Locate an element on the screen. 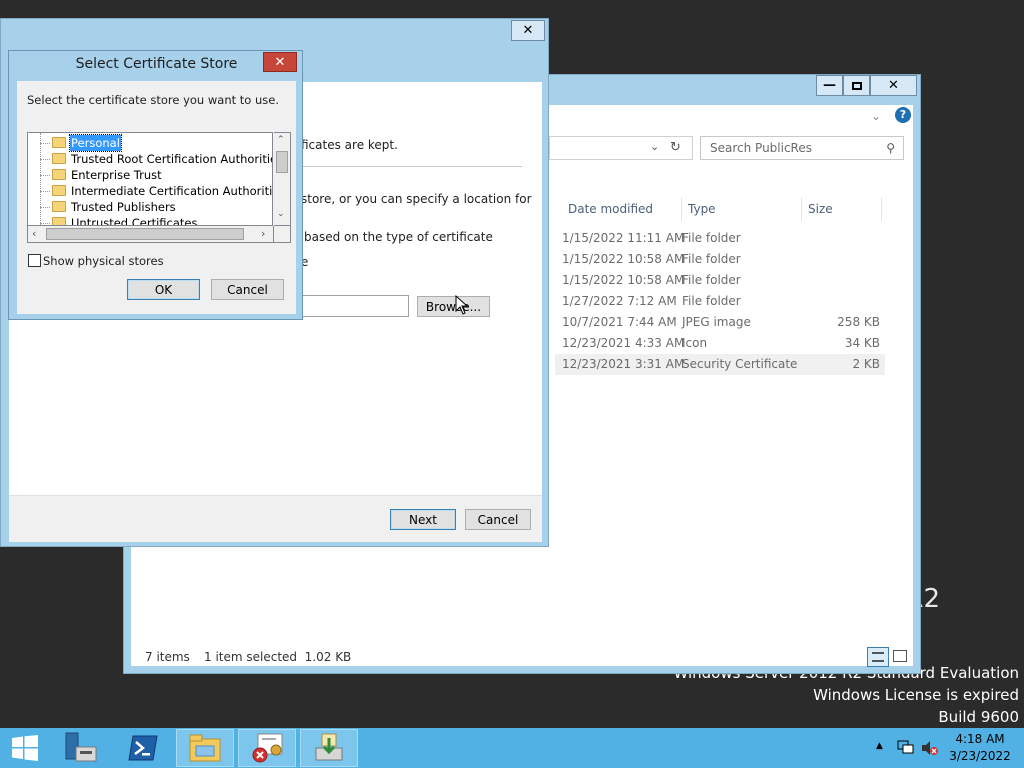 The width and height of the screenshot is (1024, 768). file-type: Icon is located at coordinates (695, 343).